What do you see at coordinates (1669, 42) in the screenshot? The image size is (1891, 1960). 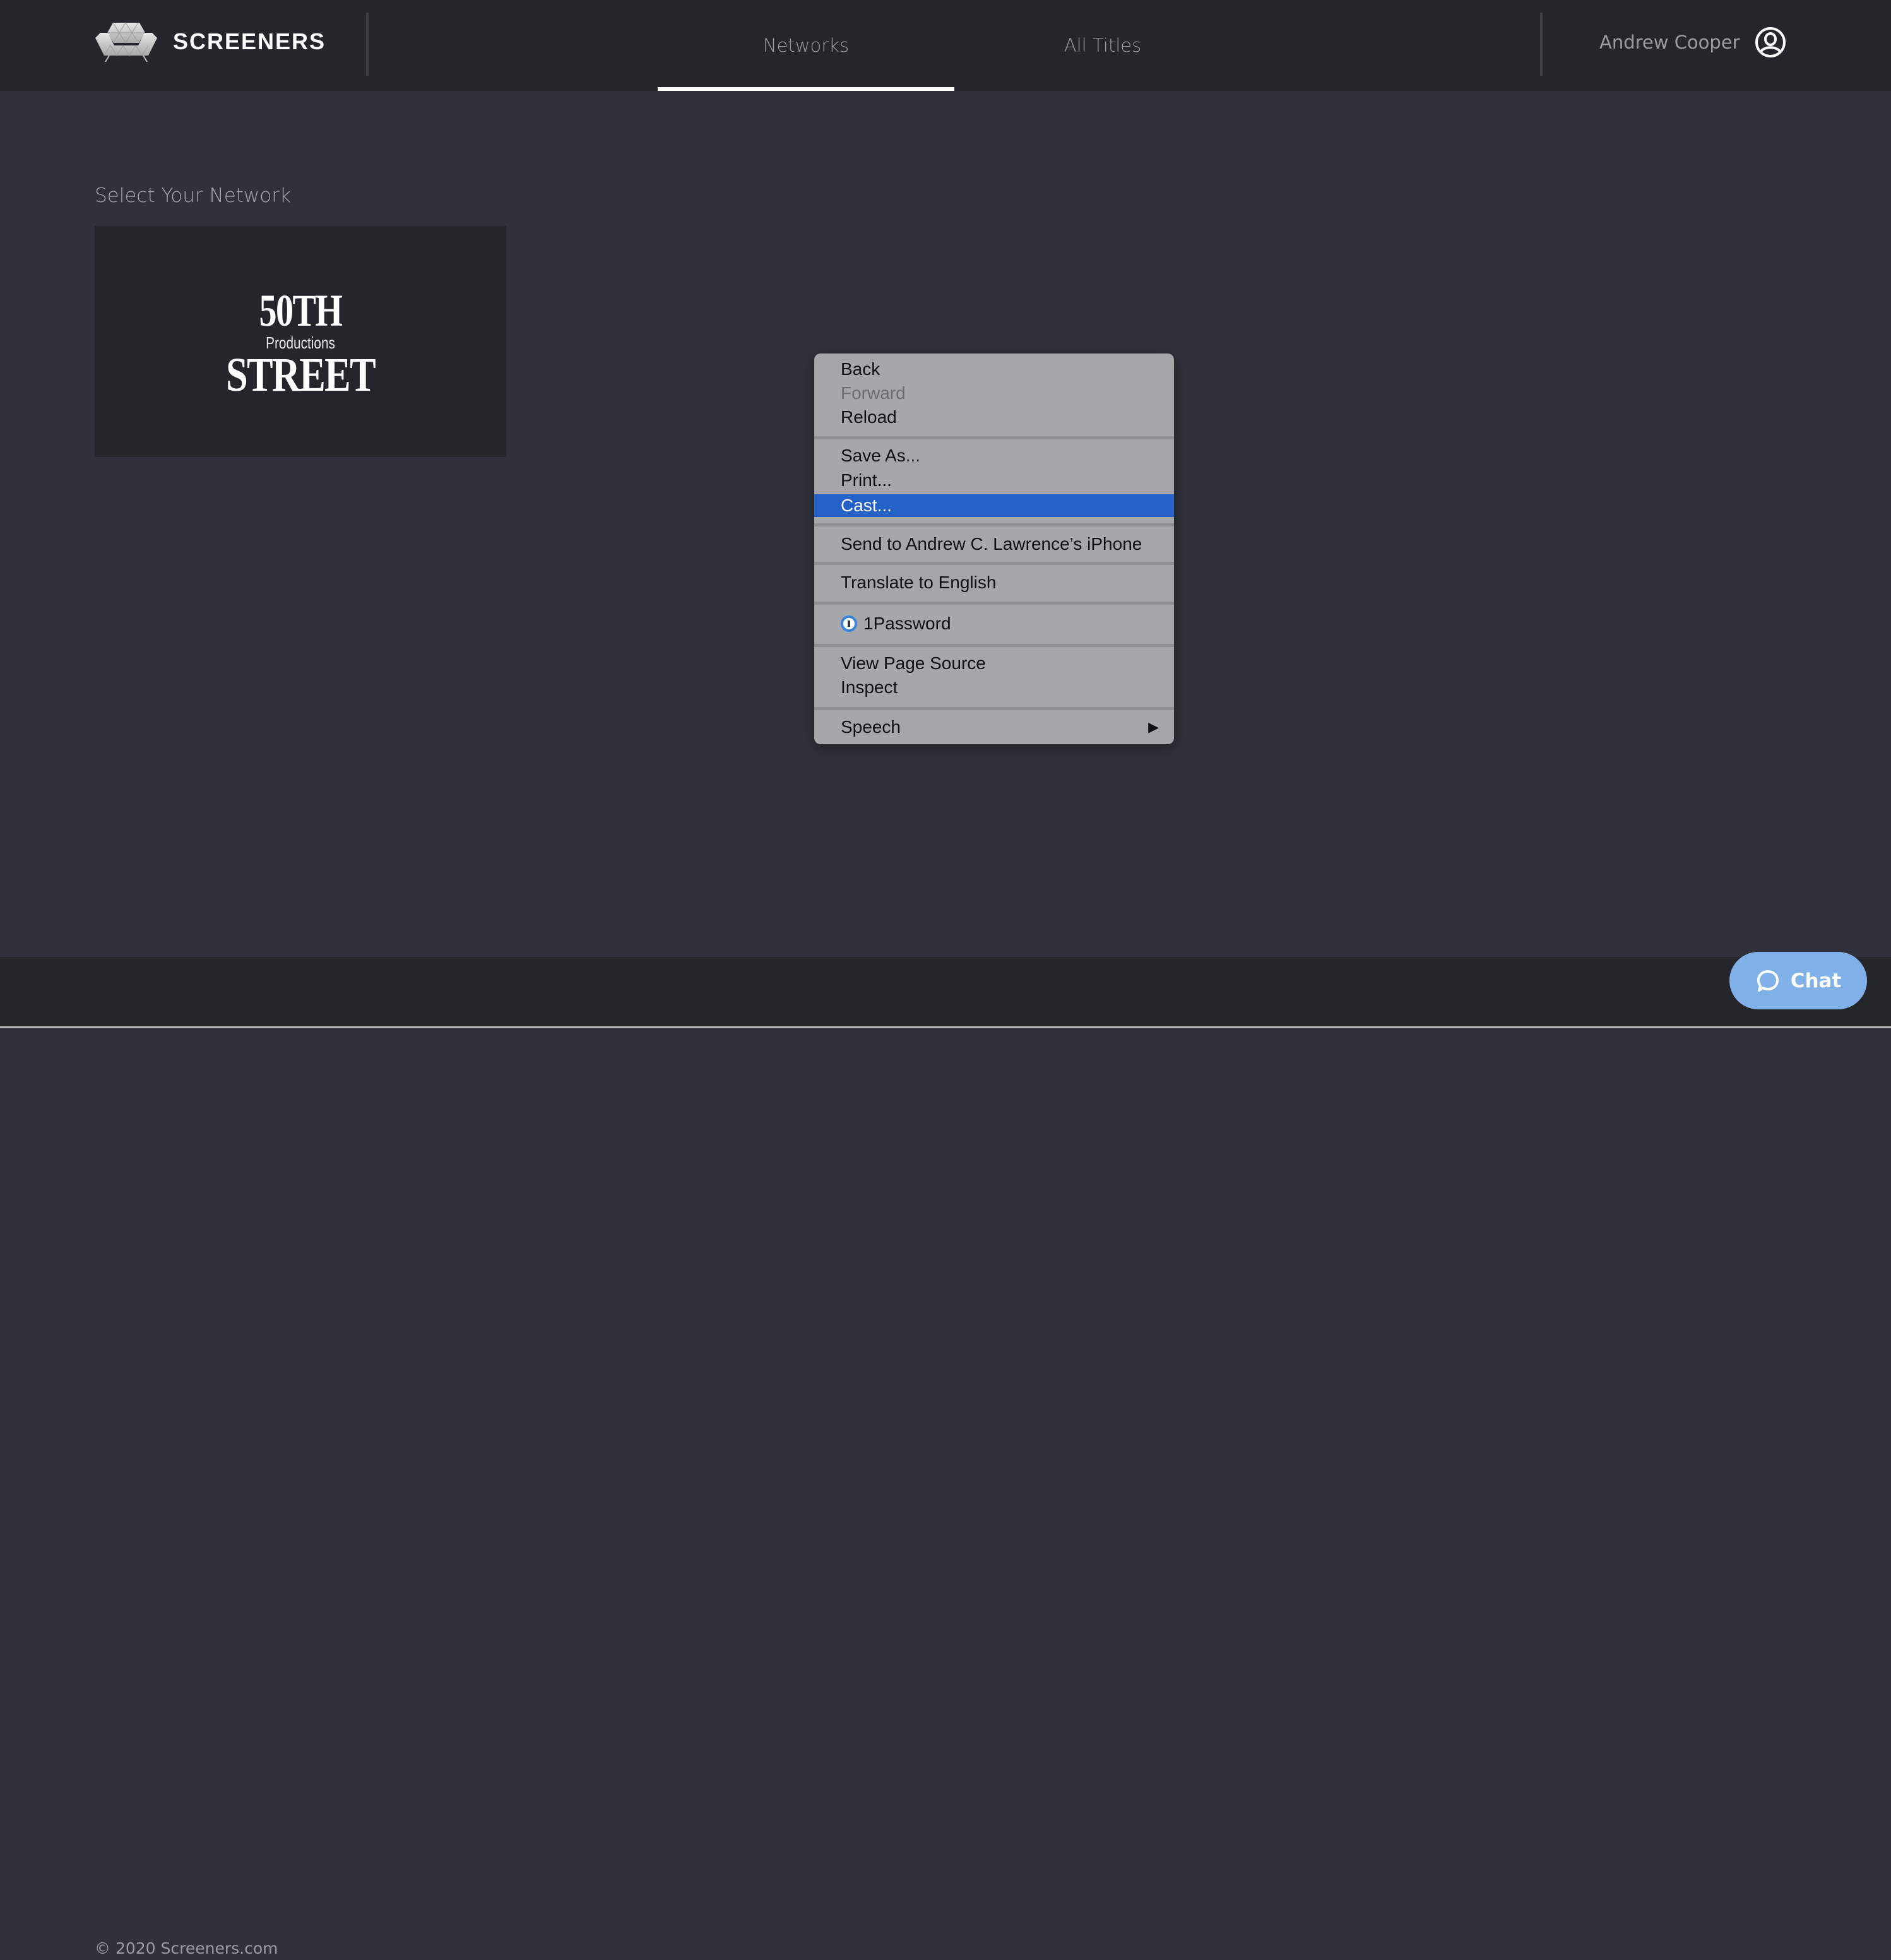 I see `user-name: Andrew Cooper` at bounding box center [1669, 42].